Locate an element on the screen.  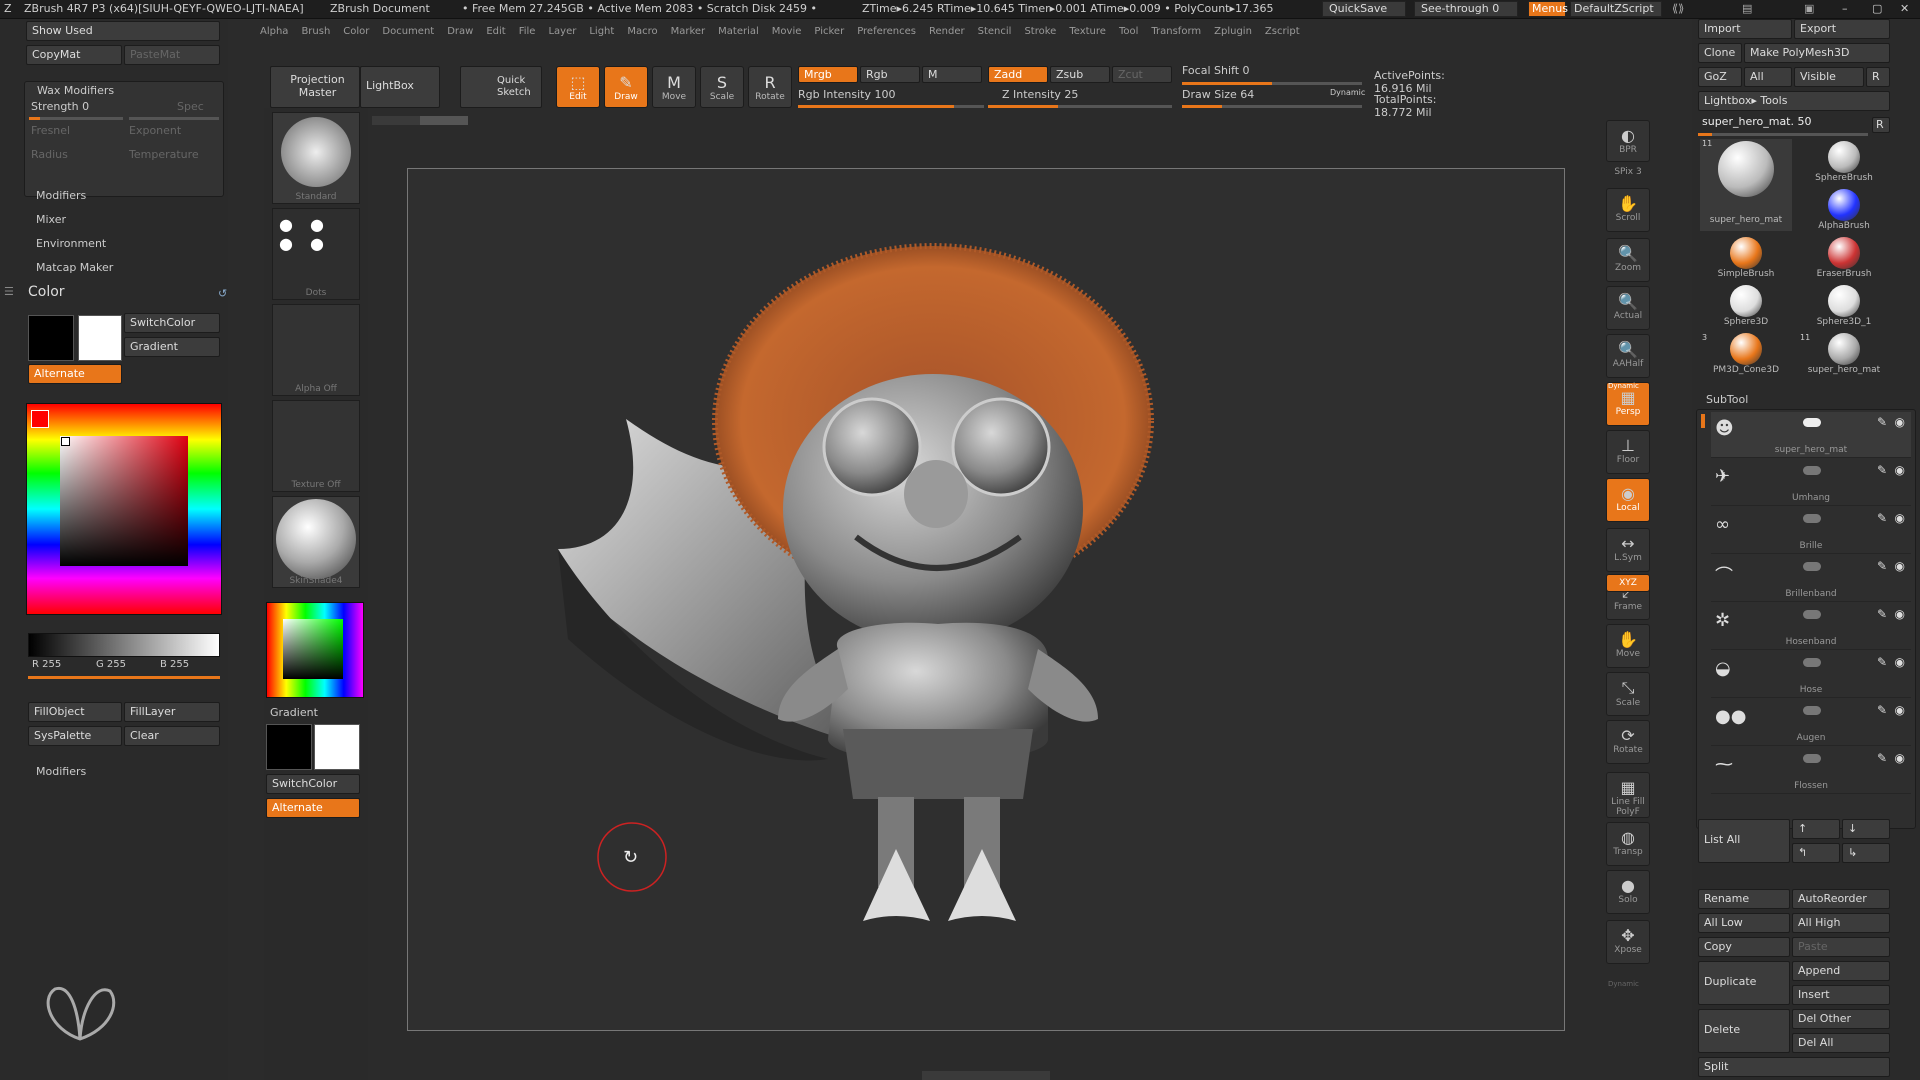
gradient-square is located at coordinates (313, 649).